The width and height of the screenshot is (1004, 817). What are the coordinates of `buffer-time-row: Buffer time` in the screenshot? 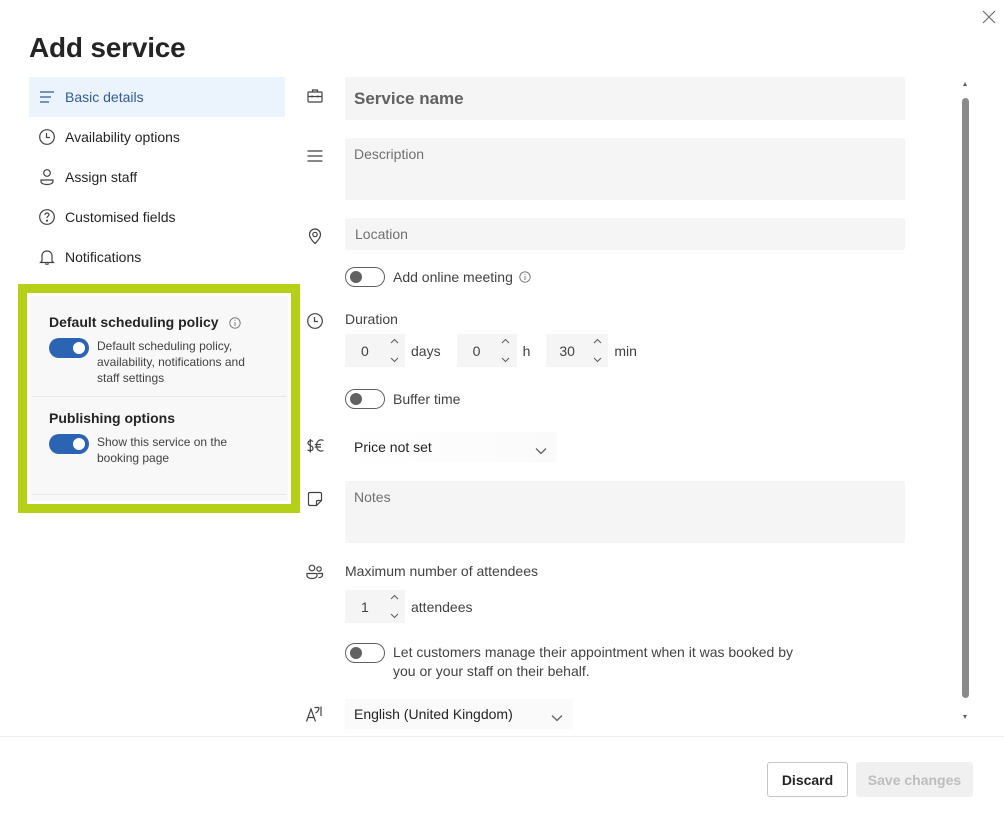 It's located at (402, 399).